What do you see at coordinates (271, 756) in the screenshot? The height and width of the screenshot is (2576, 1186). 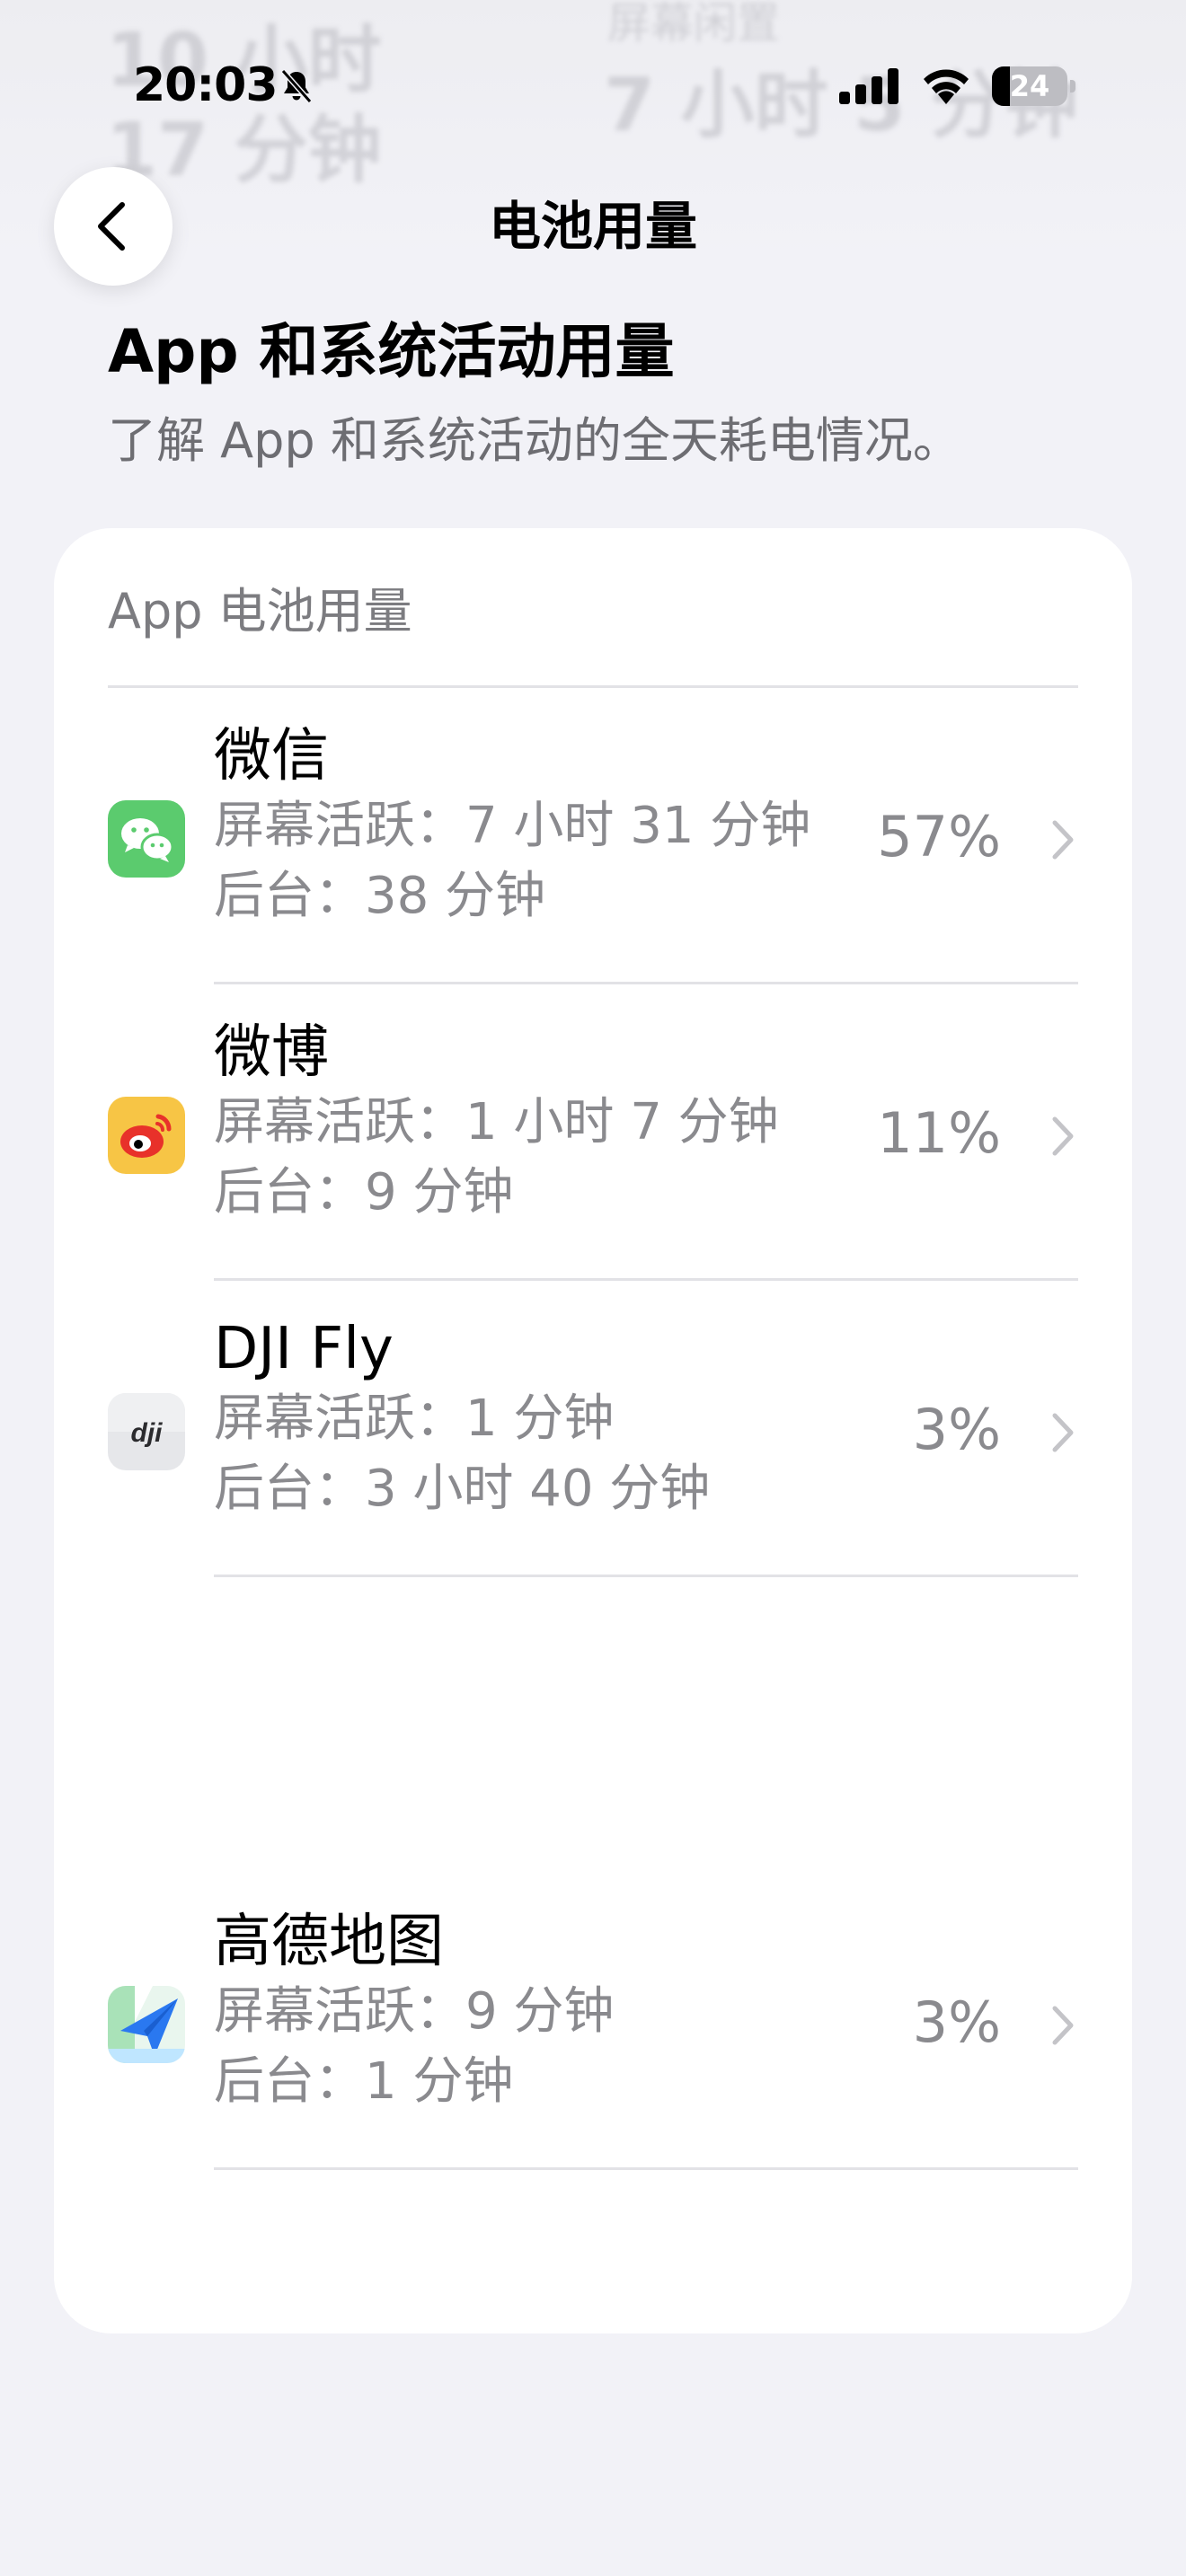 I see `app-name: 微信` at bounding box center [271, 756].